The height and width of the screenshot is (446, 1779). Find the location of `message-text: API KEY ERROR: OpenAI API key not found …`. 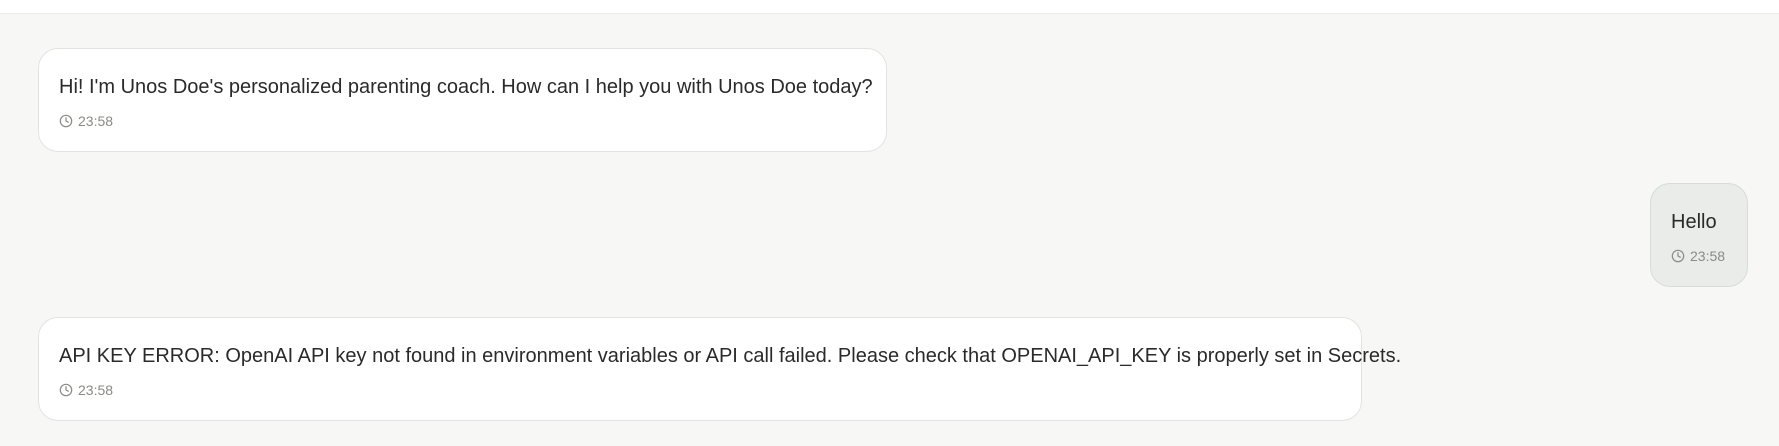

message-text: API KEY ERROR: OpenAI API key not found … is located at coordinates (730, 356).